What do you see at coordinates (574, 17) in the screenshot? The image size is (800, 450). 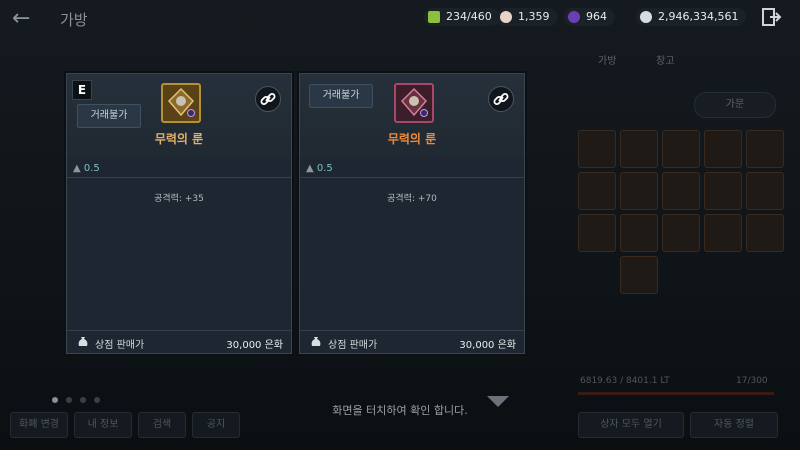 I see `dark-stone-icon` at bounding box center [574, 17].